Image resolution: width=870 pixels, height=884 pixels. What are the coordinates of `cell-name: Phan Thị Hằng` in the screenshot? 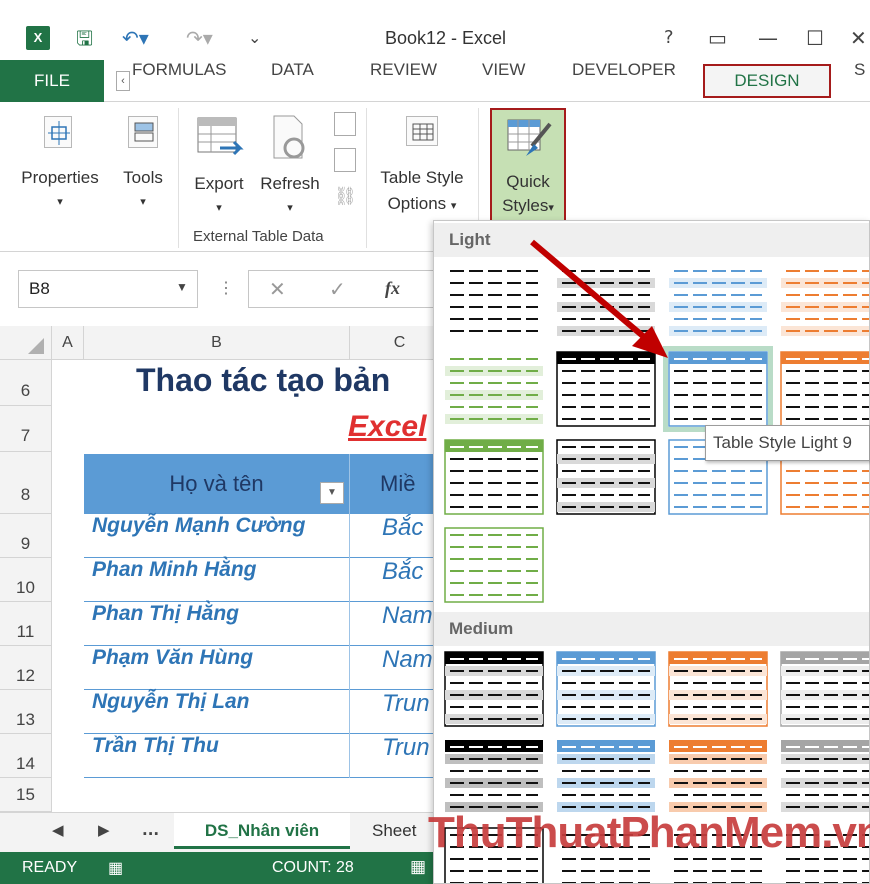 It's located at (165, 614).